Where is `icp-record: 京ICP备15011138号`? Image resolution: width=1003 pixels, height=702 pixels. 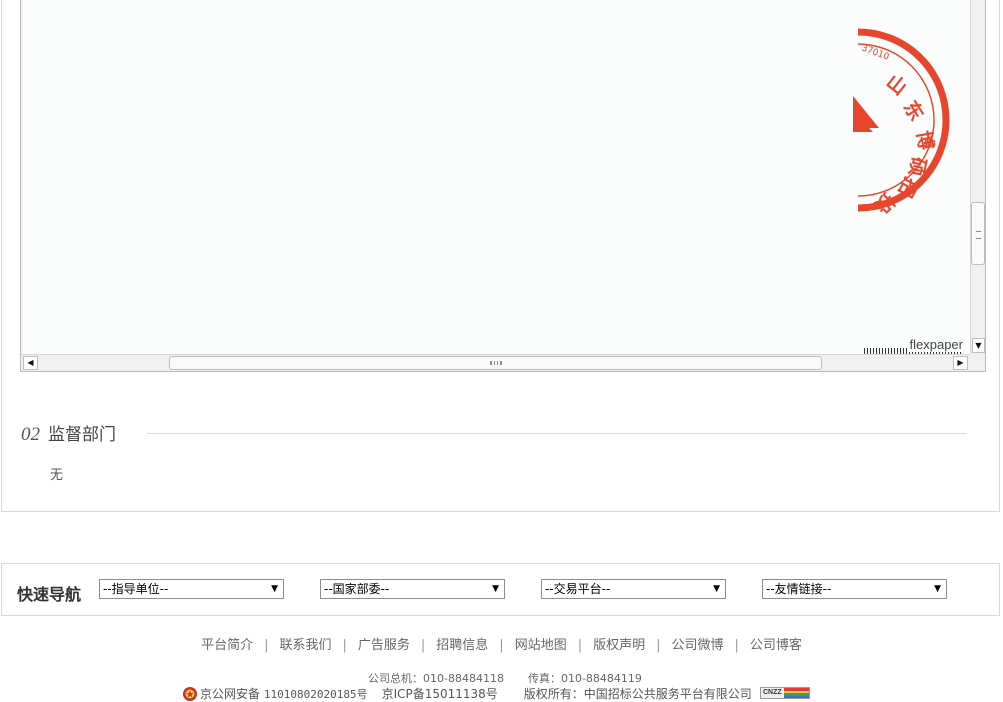
icp-record: 京ICP备15011138号 is located at coordinates (440, 693).